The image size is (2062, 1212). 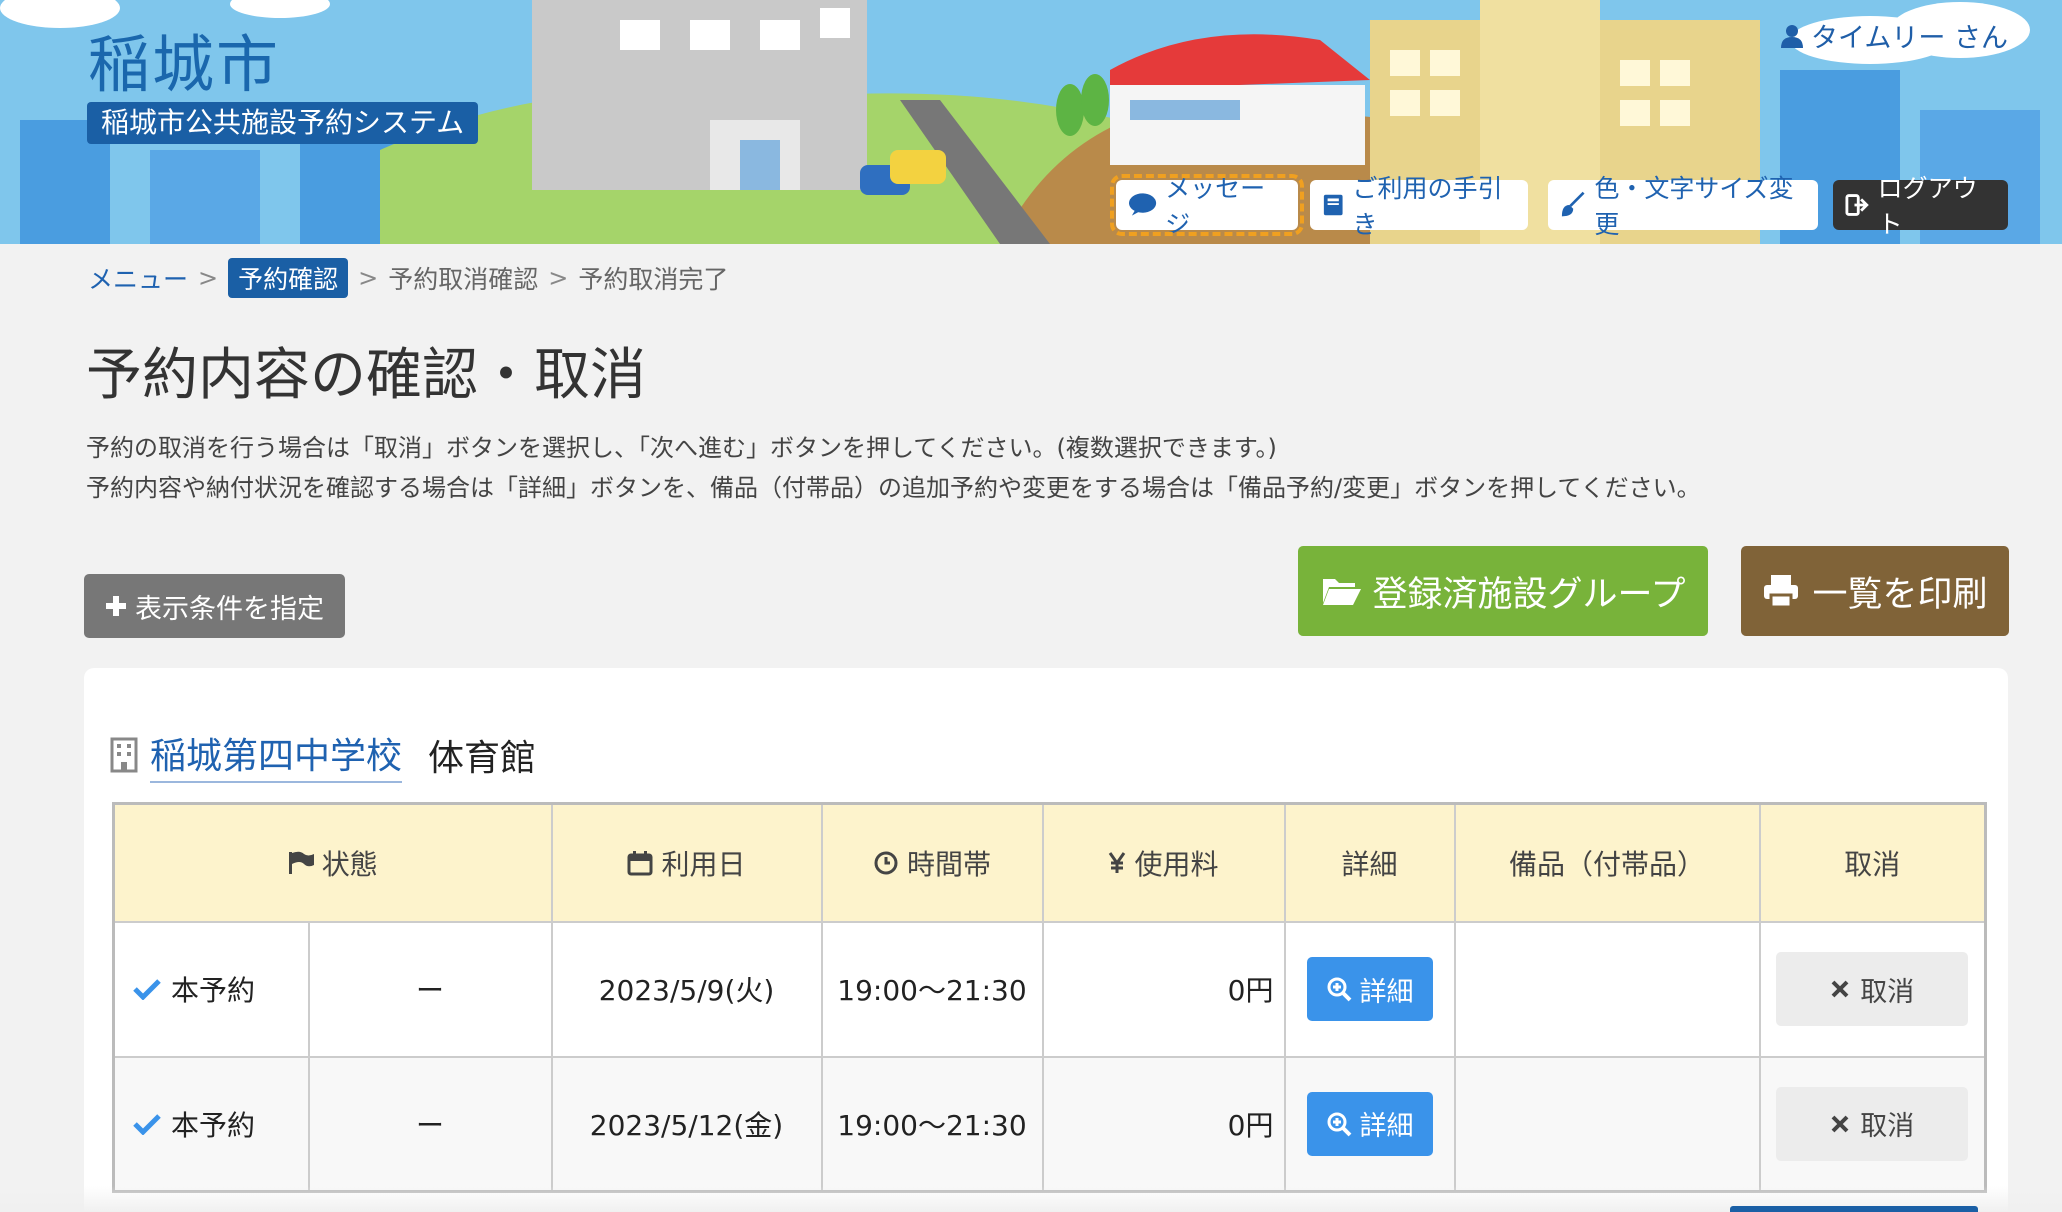 What do you see at coordinates (1872, 862) in the screenshot?
I see `header-cancel: 取消` at bounding box center [1872, 862].